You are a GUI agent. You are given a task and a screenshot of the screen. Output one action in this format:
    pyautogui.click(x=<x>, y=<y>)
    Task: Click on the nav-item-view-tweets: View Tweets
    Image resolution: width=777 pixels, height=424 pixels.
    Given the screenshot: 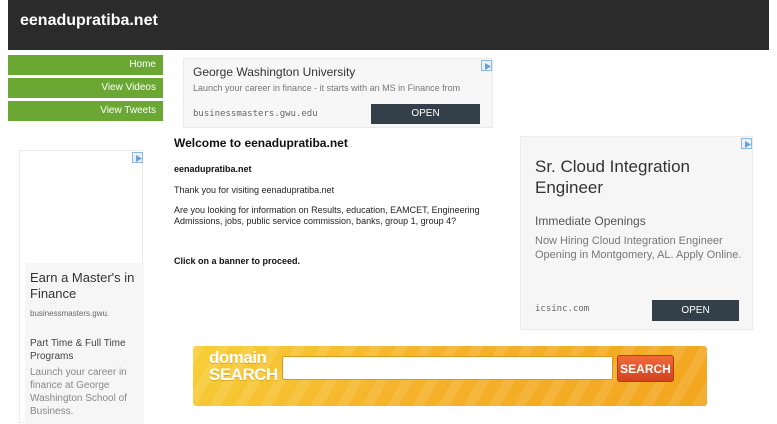 What is the action you would take?
    pyautogui.click(x=85, y=111)
    